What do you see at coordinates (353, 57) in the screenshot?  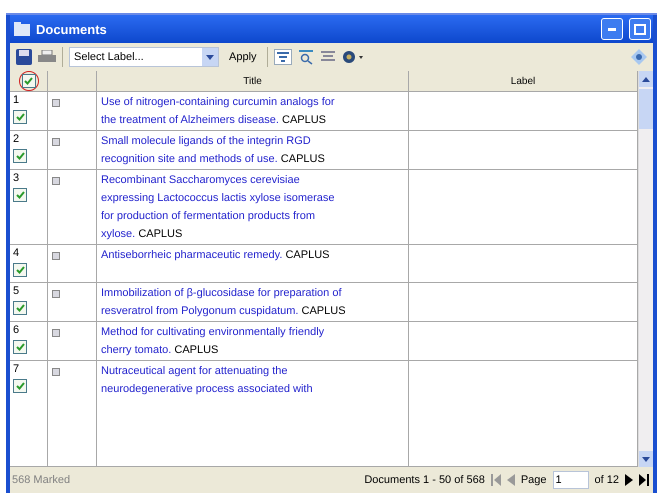 I see `options-icon` at bounding box center [353, 57].